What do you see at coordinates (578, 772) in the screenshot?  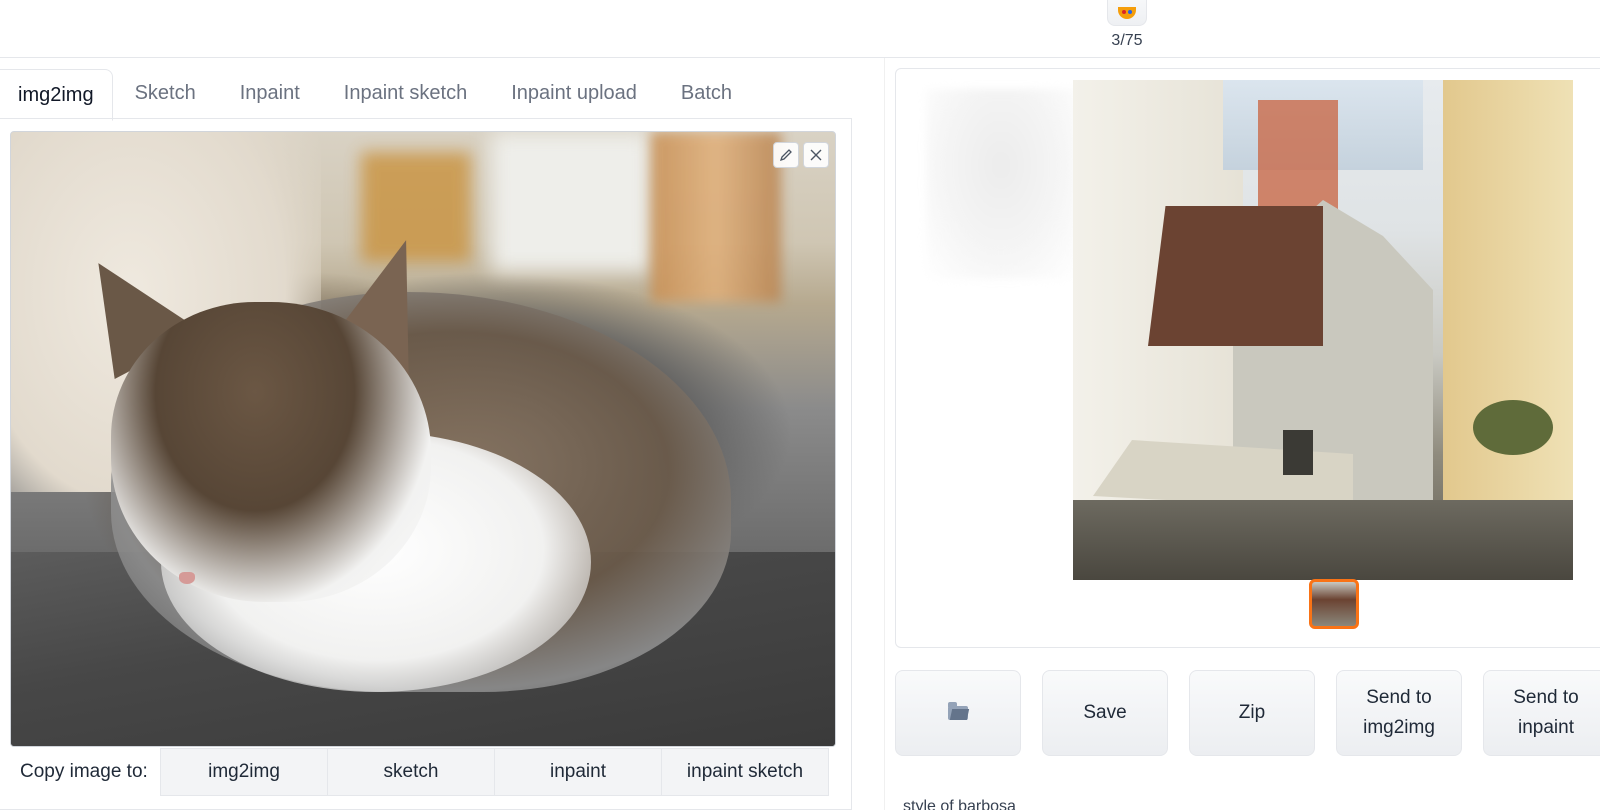 I see `copy-to-inpaint-button: inpaint` at bounding box center [578, 772].